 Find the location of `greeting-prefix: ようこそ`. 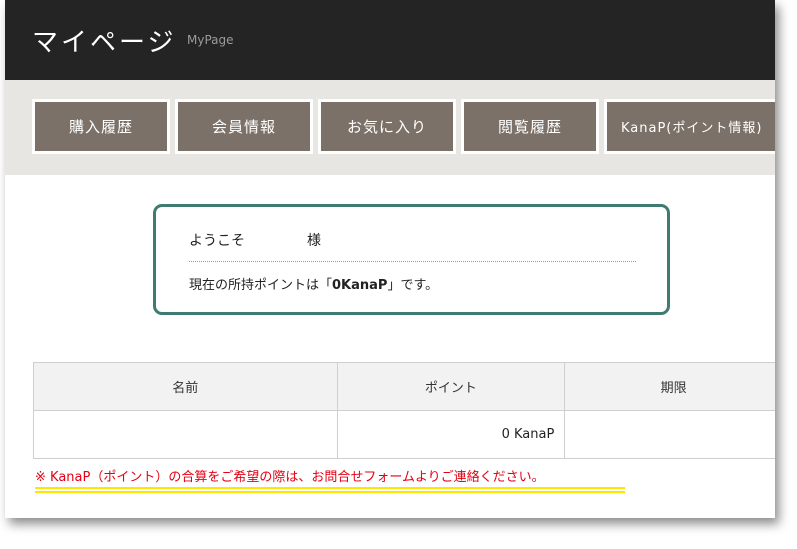

greeting-prefix: ようこそ is located at coordinates (217, 241).